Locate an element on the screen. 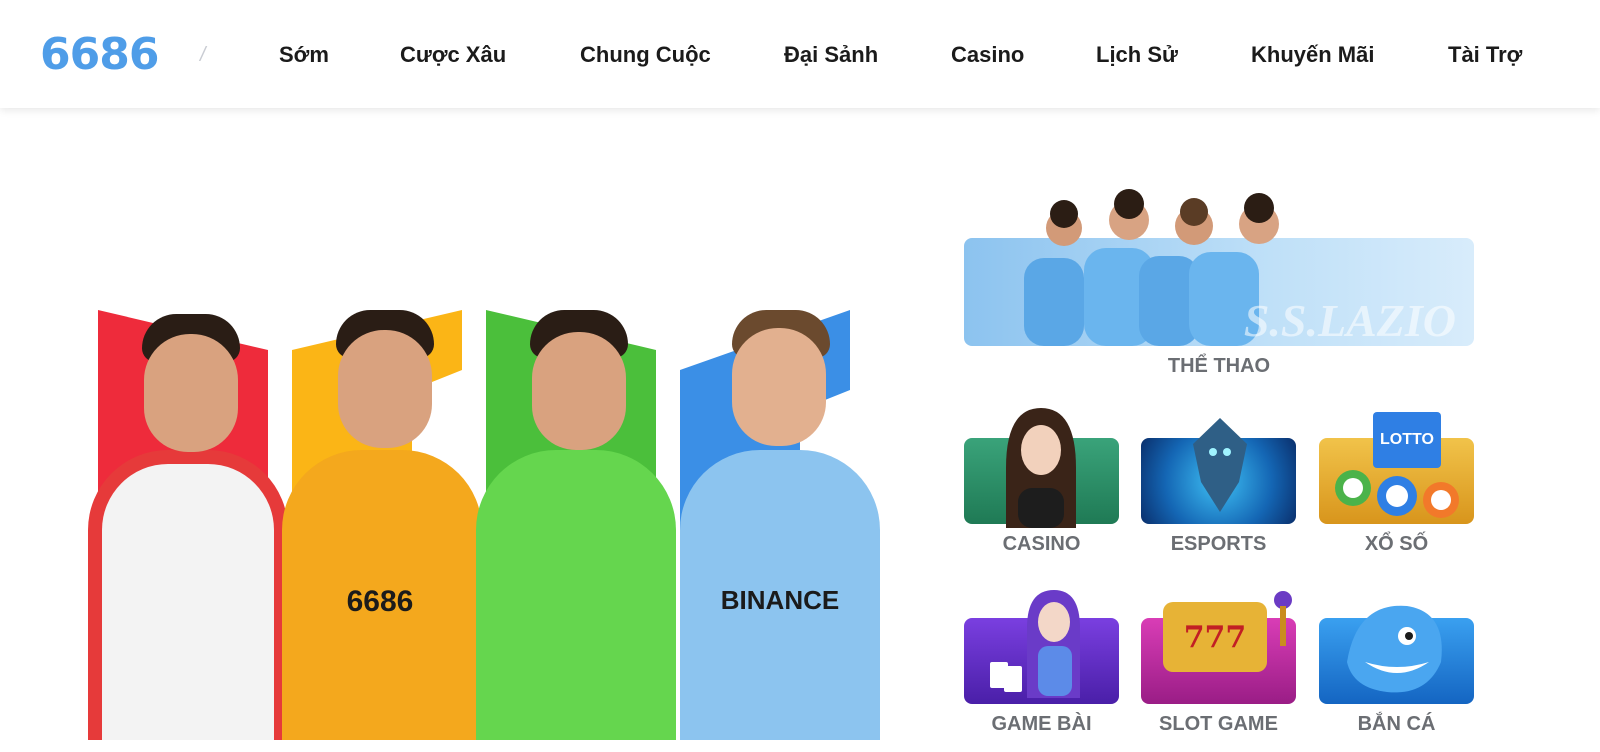  player-card-wolves: 6686 is located at coordinates (382, 525).